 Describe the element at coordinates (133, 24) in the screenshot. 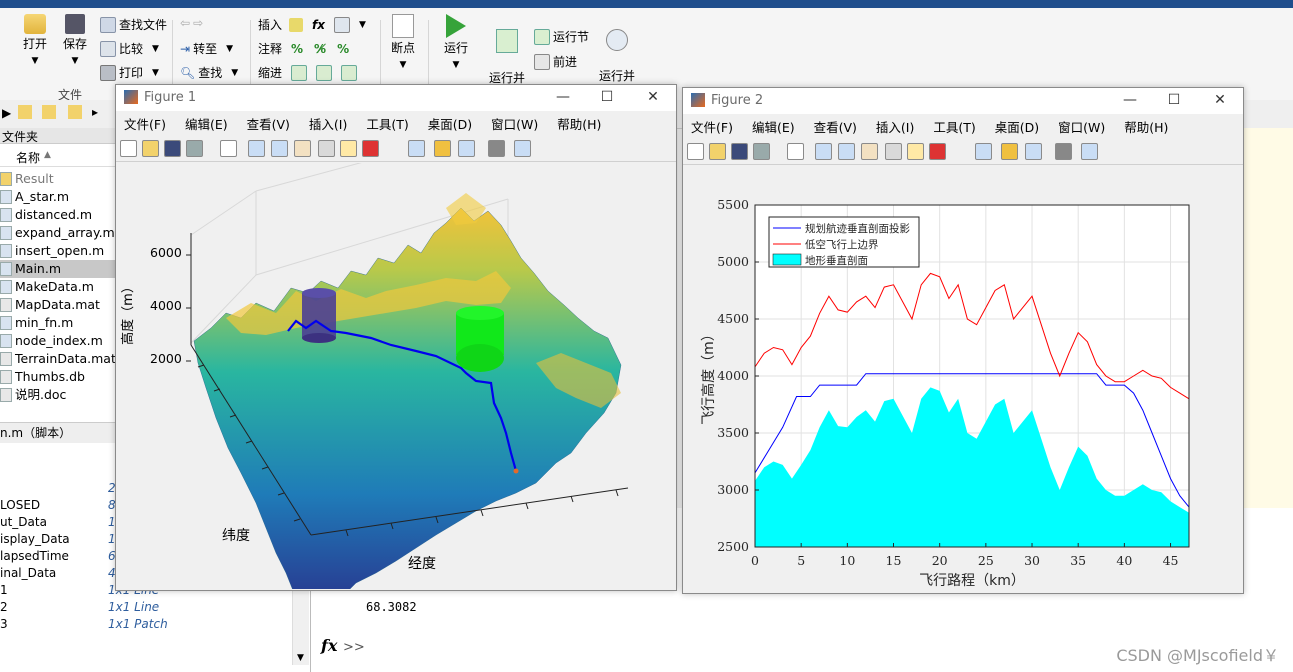

I see `find-files-button: 查找文件` at that location.